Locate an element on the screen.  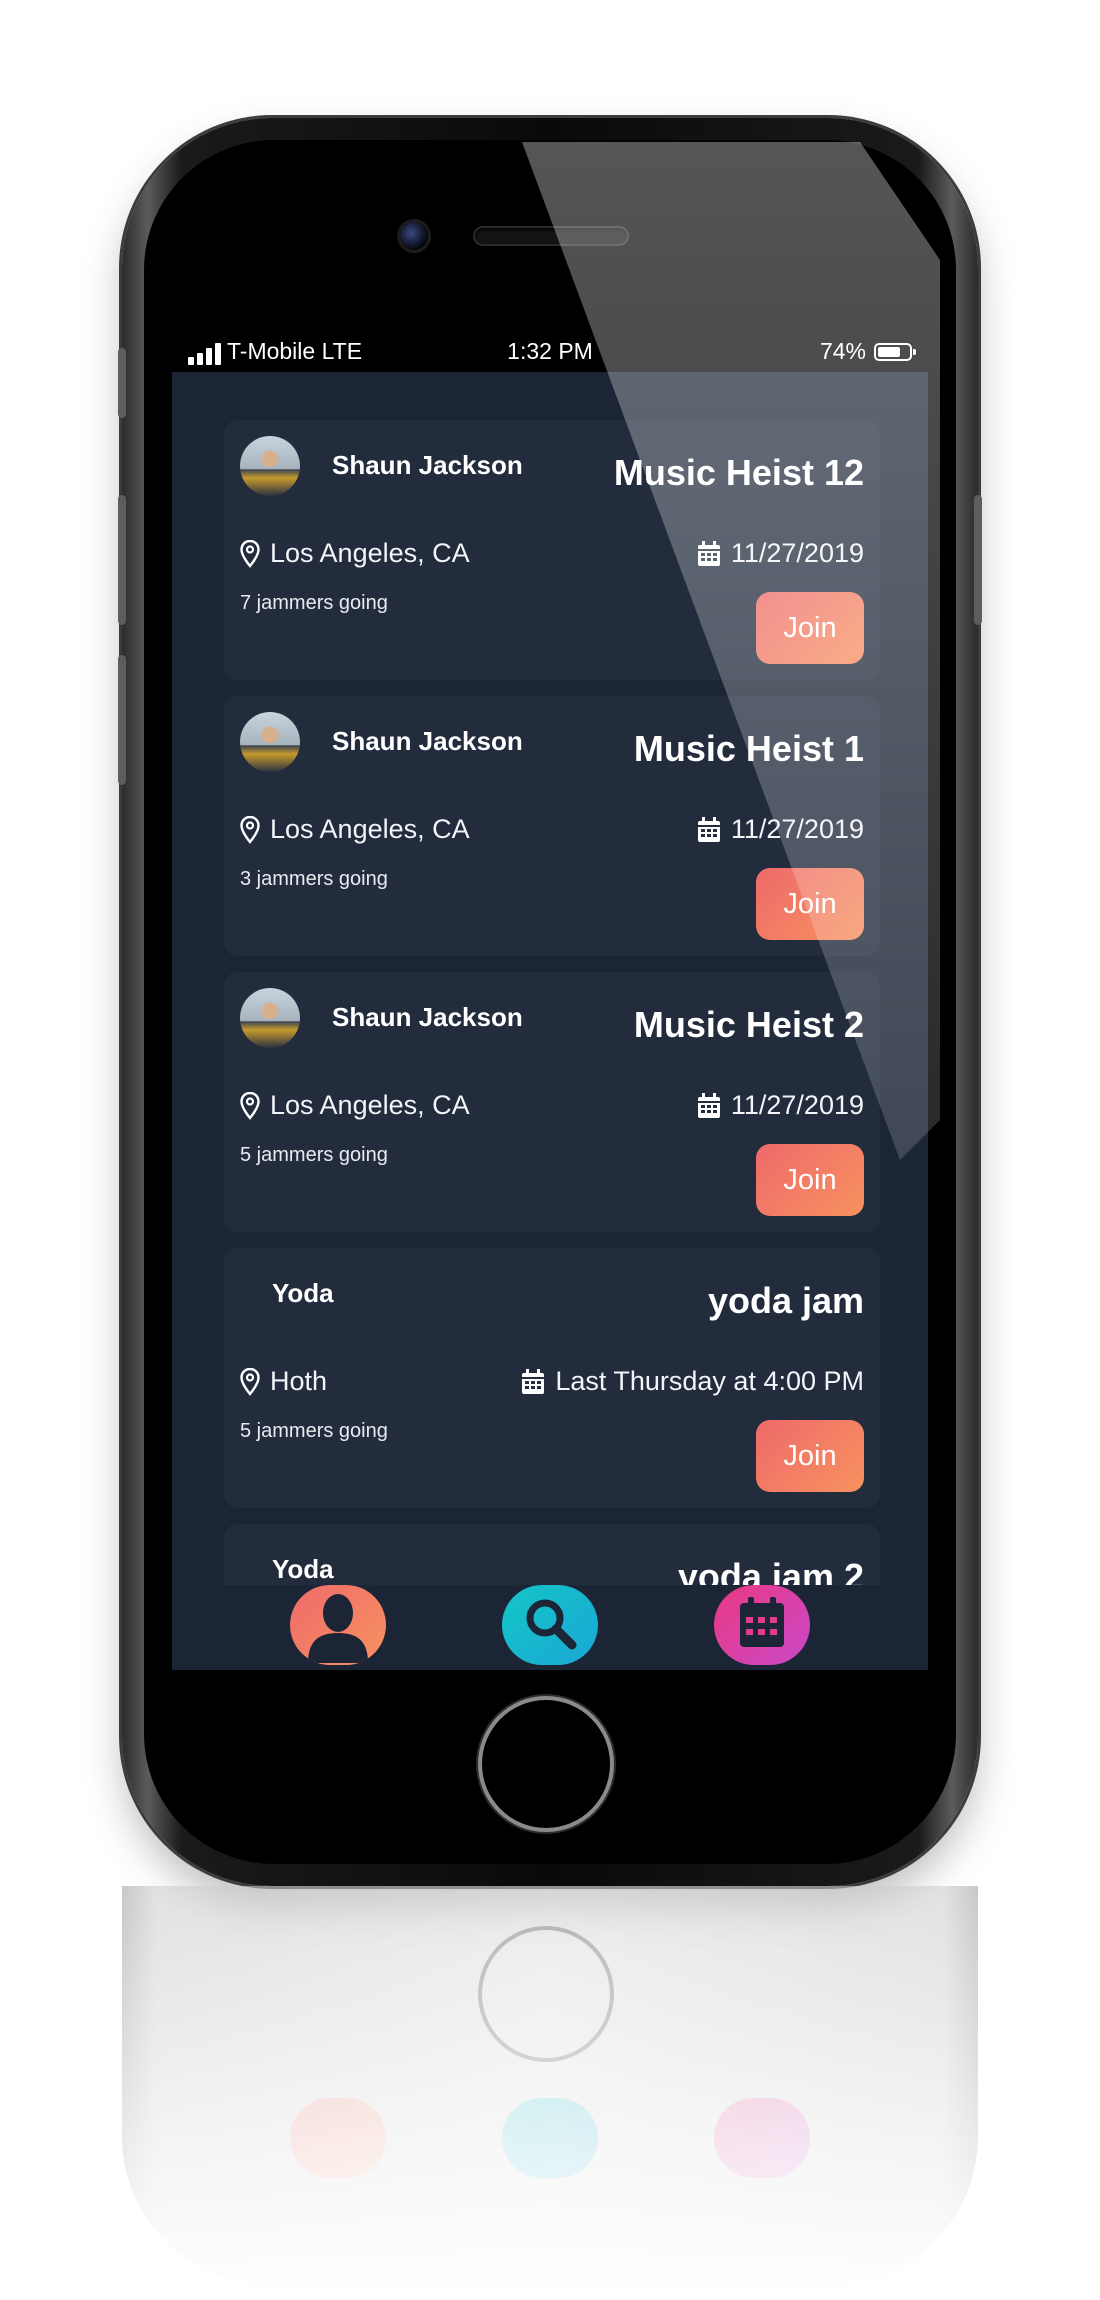
tab-bar is located at coordinates (550, 1627).